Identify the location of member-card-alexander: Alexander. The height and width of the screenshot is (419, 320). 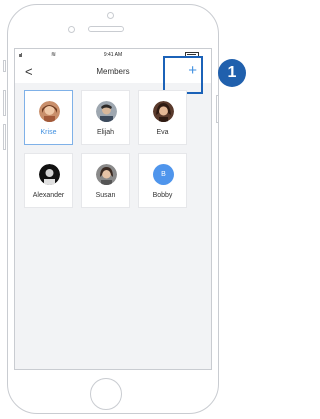
(48, 180).